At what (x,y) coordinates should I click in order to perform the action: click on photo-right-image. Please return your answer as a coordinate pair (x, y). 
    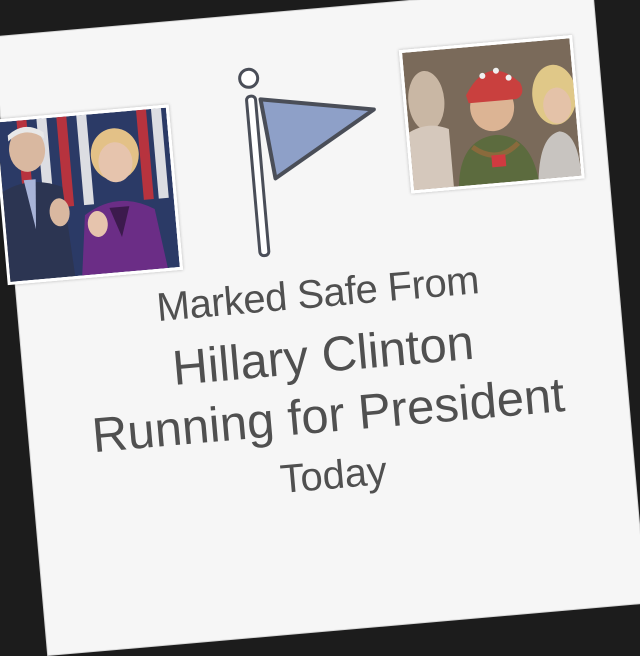
    Looking at the image, I should click on (492, 114).